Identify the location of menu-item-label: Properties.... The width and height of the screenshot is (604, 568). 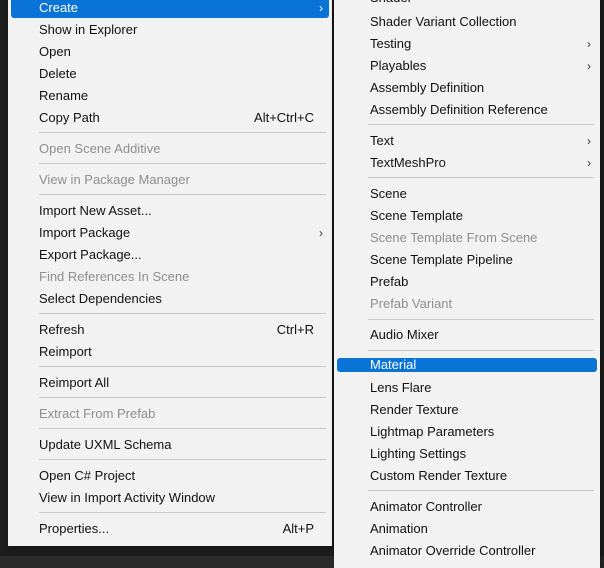
(74, 528).